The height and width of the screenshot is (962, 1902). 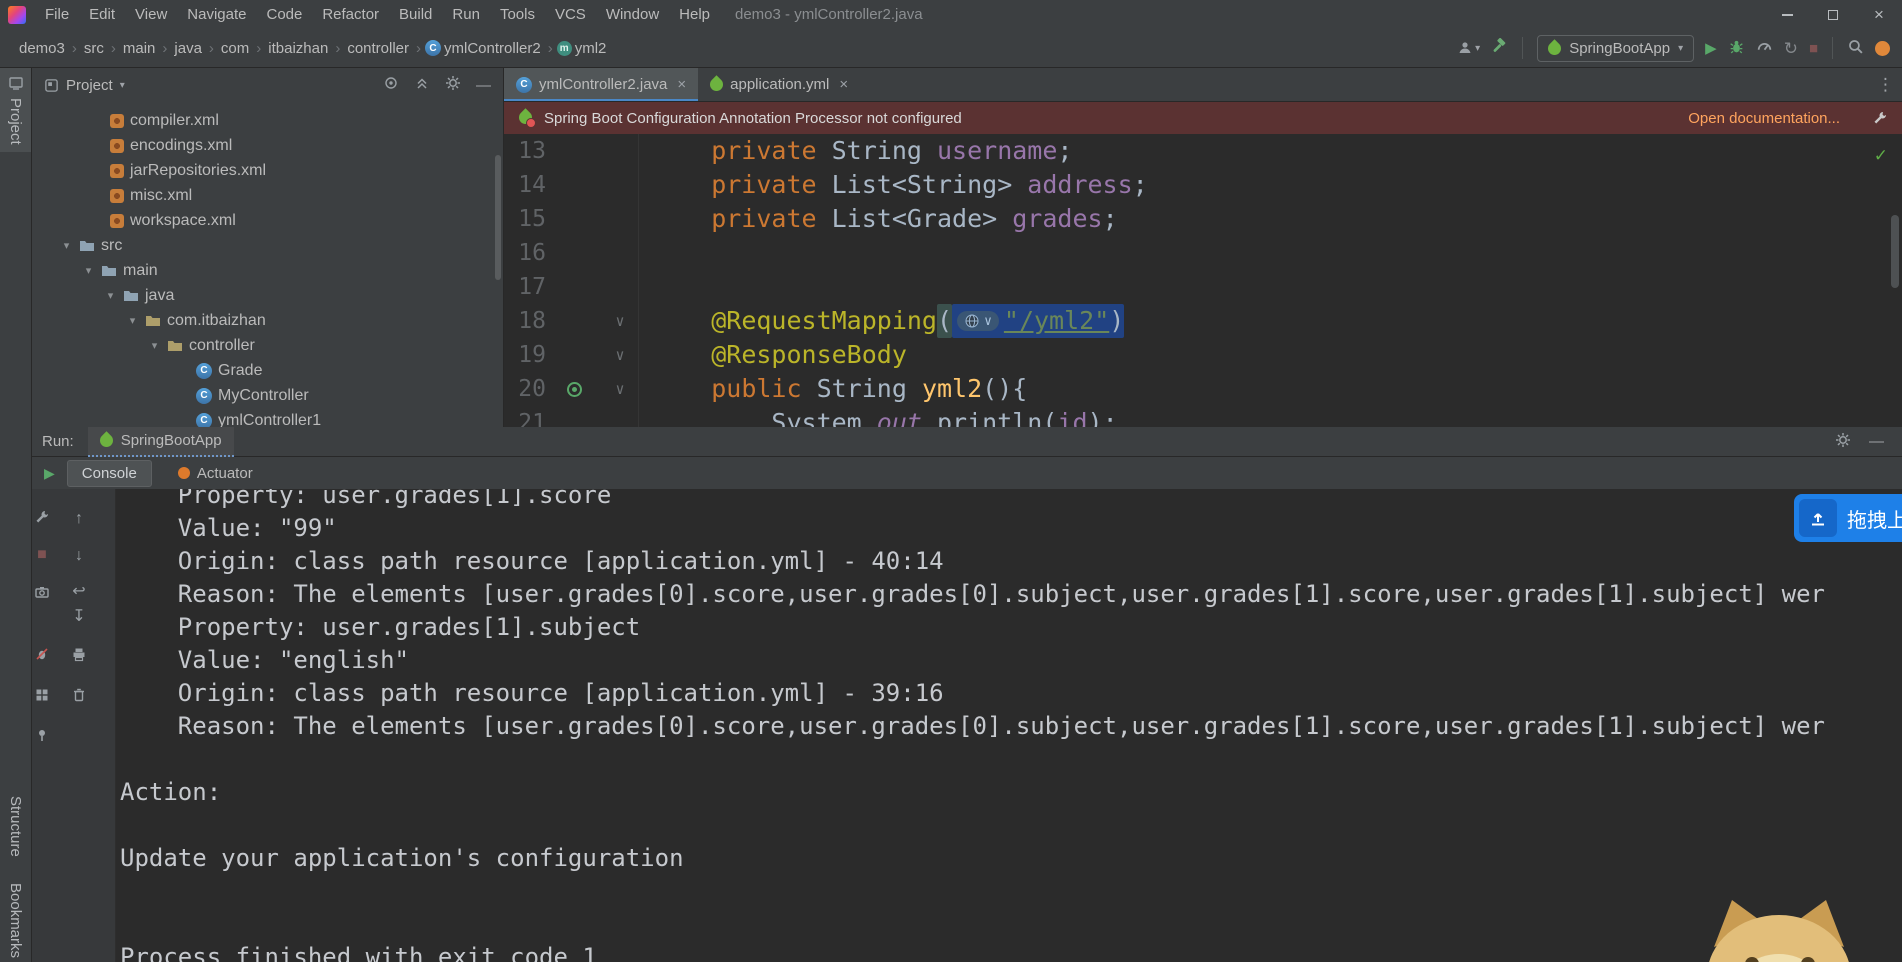 I want to click on more-tabs-icon: ⋮, so click(x=1885, y=85).